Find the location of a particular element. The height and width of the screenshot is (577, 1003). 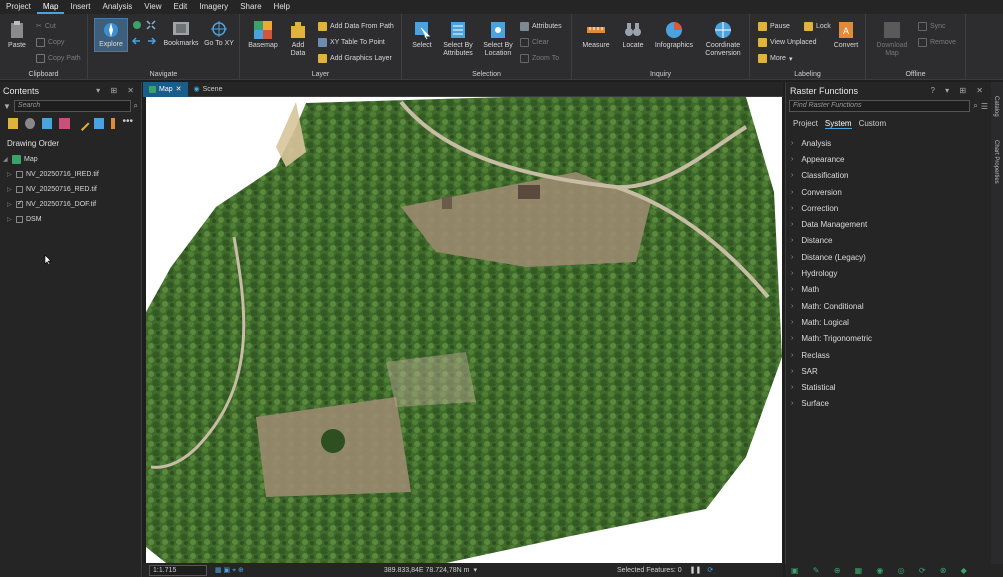

fixed-zoom-button is located at coordinates (151, 26).